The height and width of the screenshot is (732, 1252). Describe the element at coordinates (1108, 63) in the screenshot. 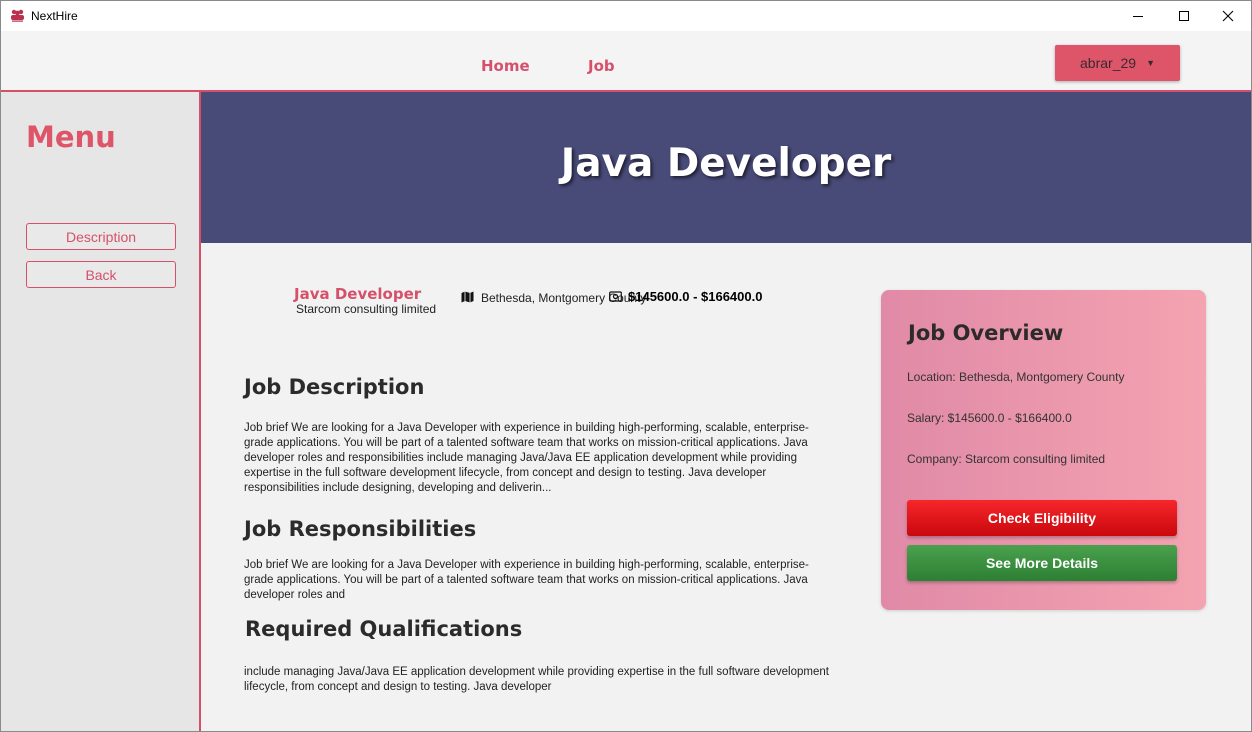

I see `username-label: abrar_29` at that location.